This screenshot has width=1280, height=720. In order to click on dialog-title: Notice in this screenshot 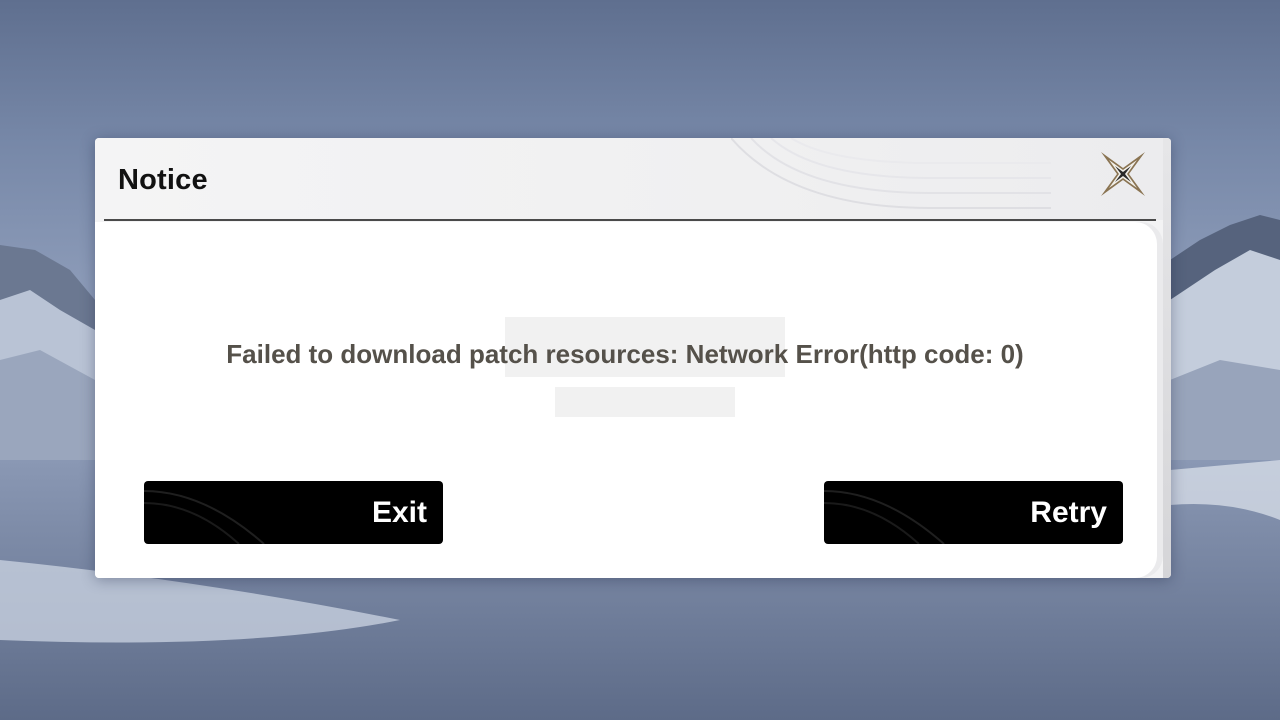, I will do `click(163, 180)`.